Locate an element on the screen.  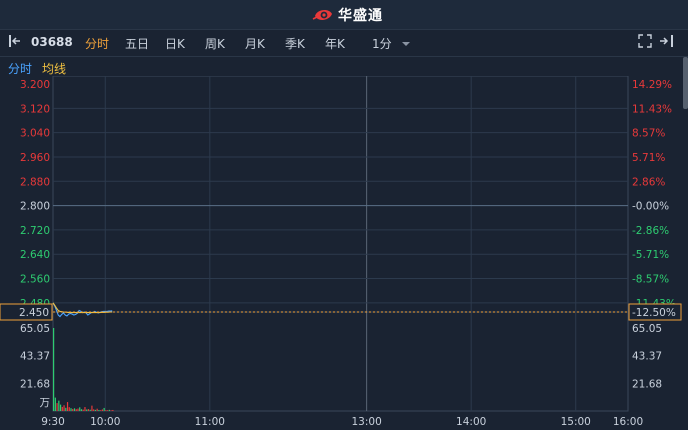
tab-weekly-k: 周K is located at coordinates (215, 43).